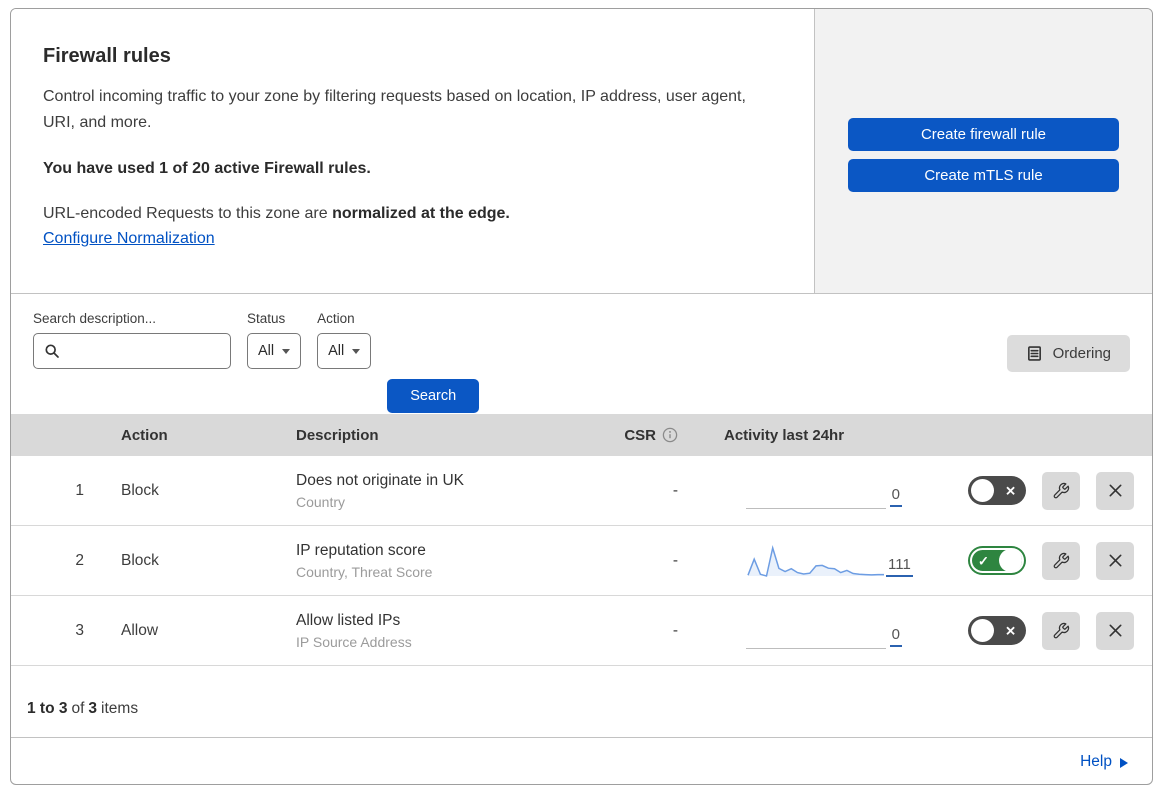 This screenshot has width=1161, height=791. What do you see at coordinates (983, 560) in the screenshot?
I see `toggle-check-icon: ✓` at bounding box center [983, 560].